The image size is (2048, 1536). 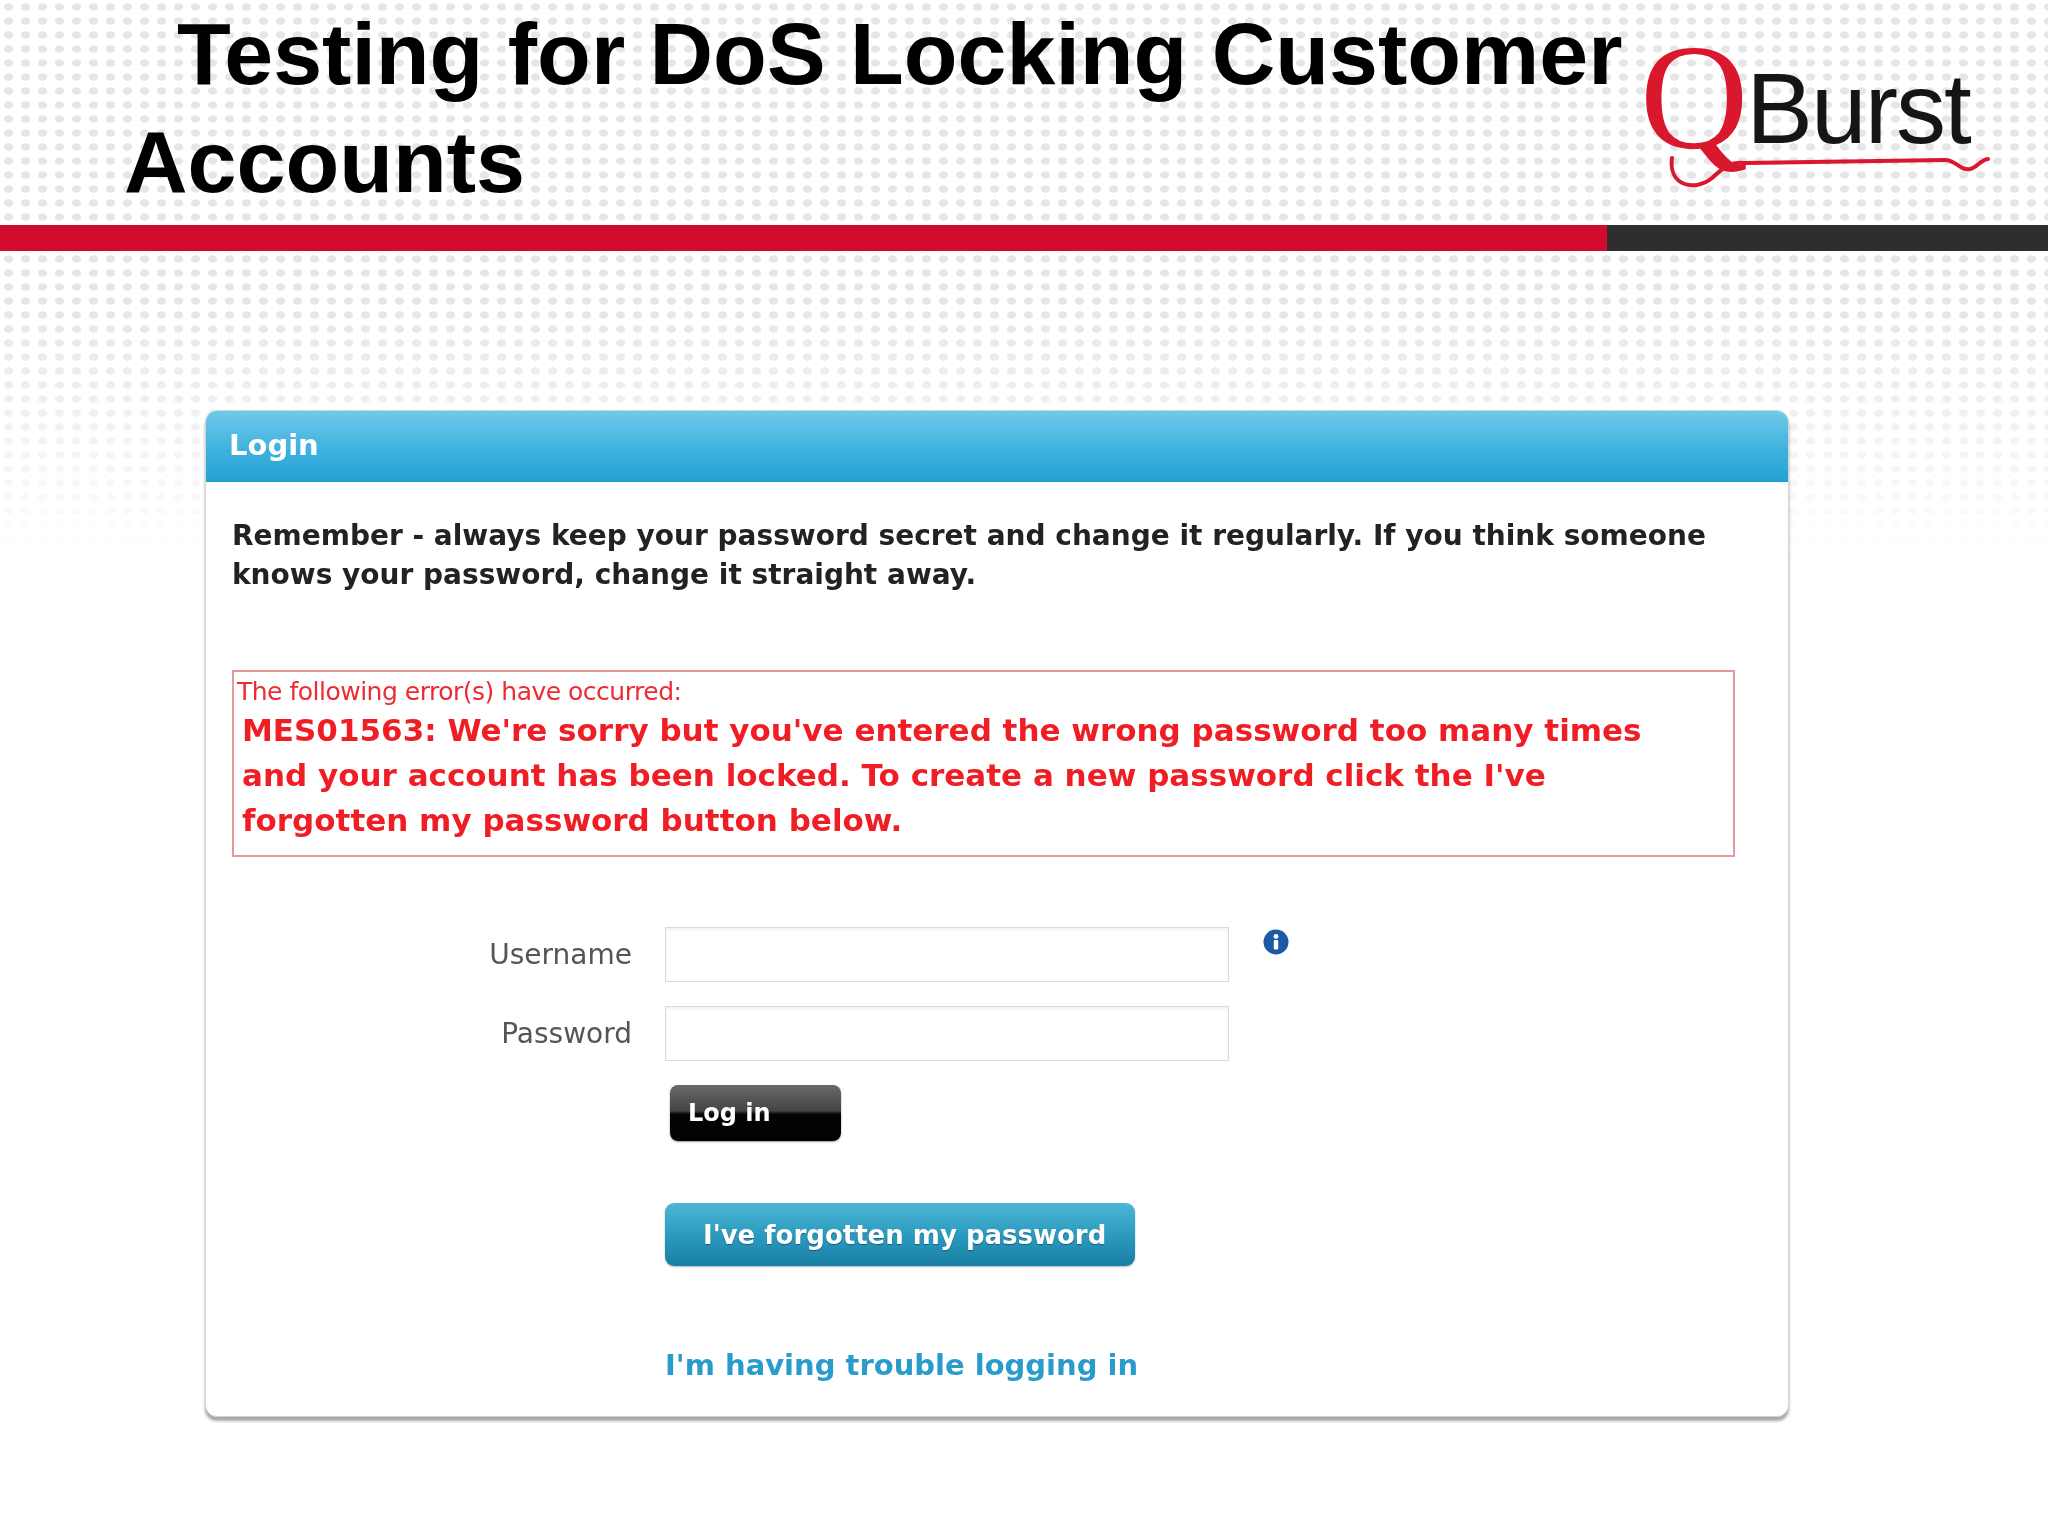 I want to click on slide-title: Testing for DoS Locking Customer Accounts, so click(x=873, y=108).